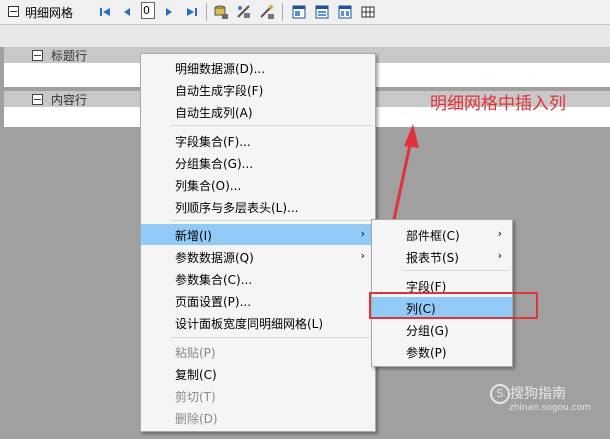 The image size is (610, 439). I want to click on menu-item-panel-width: 设计面板宽度同明细网格(L), so click(258, 322).